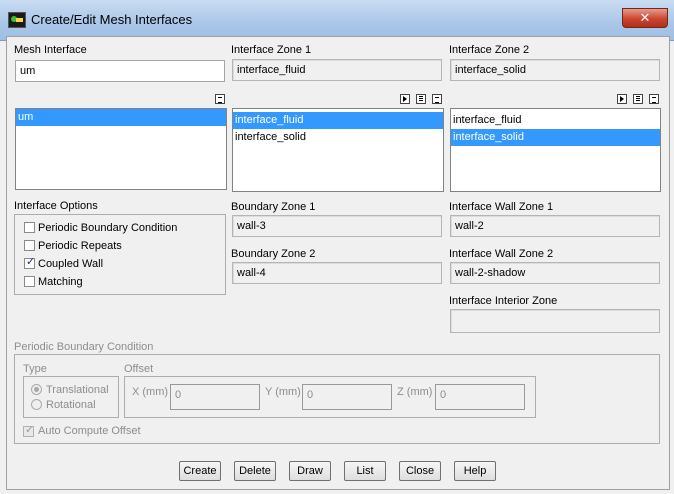 Image resolution: width=674 pixels, height=494 pixels. What do you see at coordinates (645, 18) in the screenshot?
I see `window-close-button: ✕` at bounding box center [645, 18].